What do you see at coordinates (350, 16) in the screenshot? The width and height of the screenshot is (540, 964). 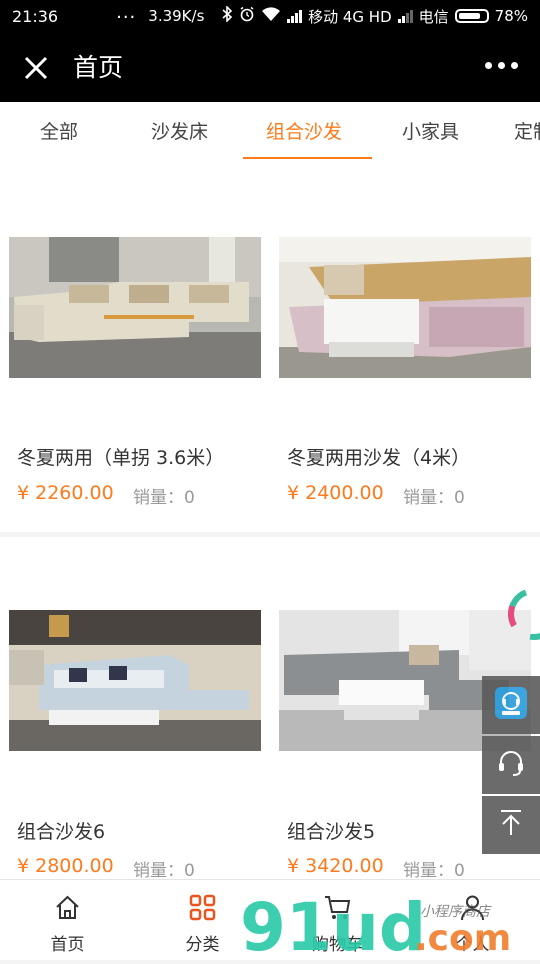 I see `carrier1-label: 移动 4G HD` at bounding box center [350, 16].